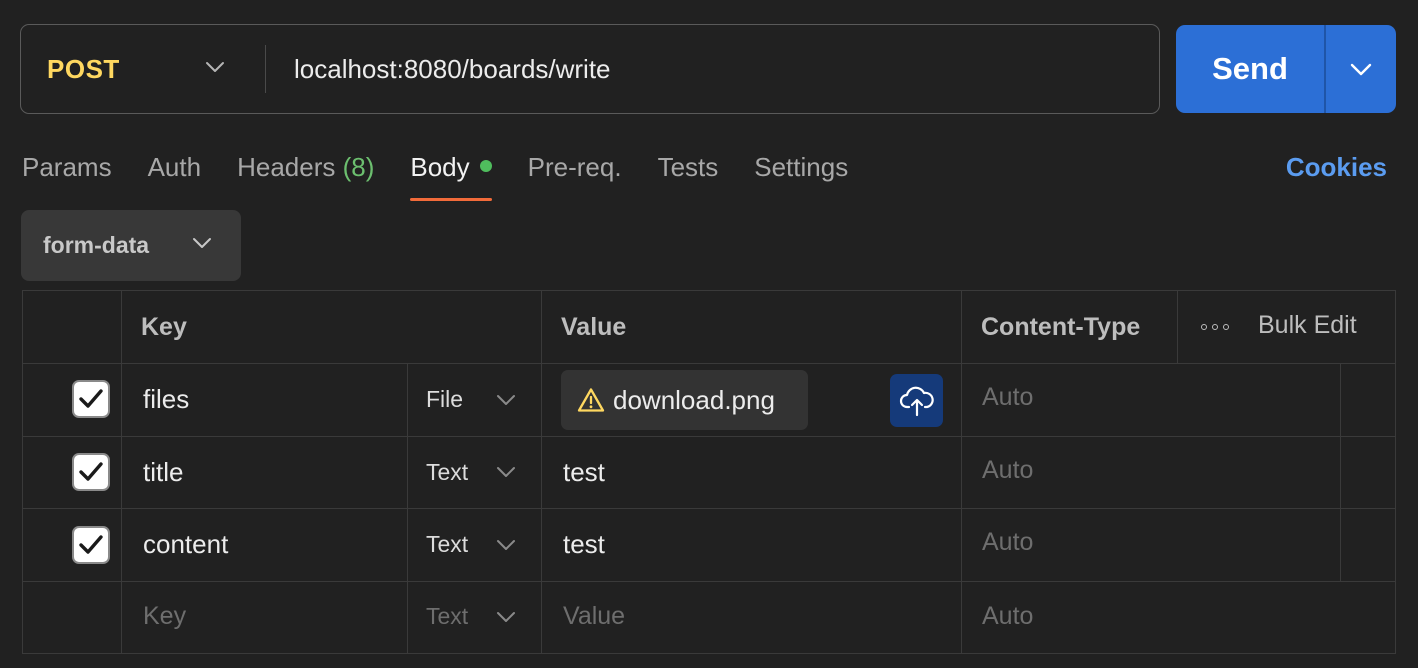 The image size is (1418, 668). I want to click on tab-auth: Auth, so click(175, 173).